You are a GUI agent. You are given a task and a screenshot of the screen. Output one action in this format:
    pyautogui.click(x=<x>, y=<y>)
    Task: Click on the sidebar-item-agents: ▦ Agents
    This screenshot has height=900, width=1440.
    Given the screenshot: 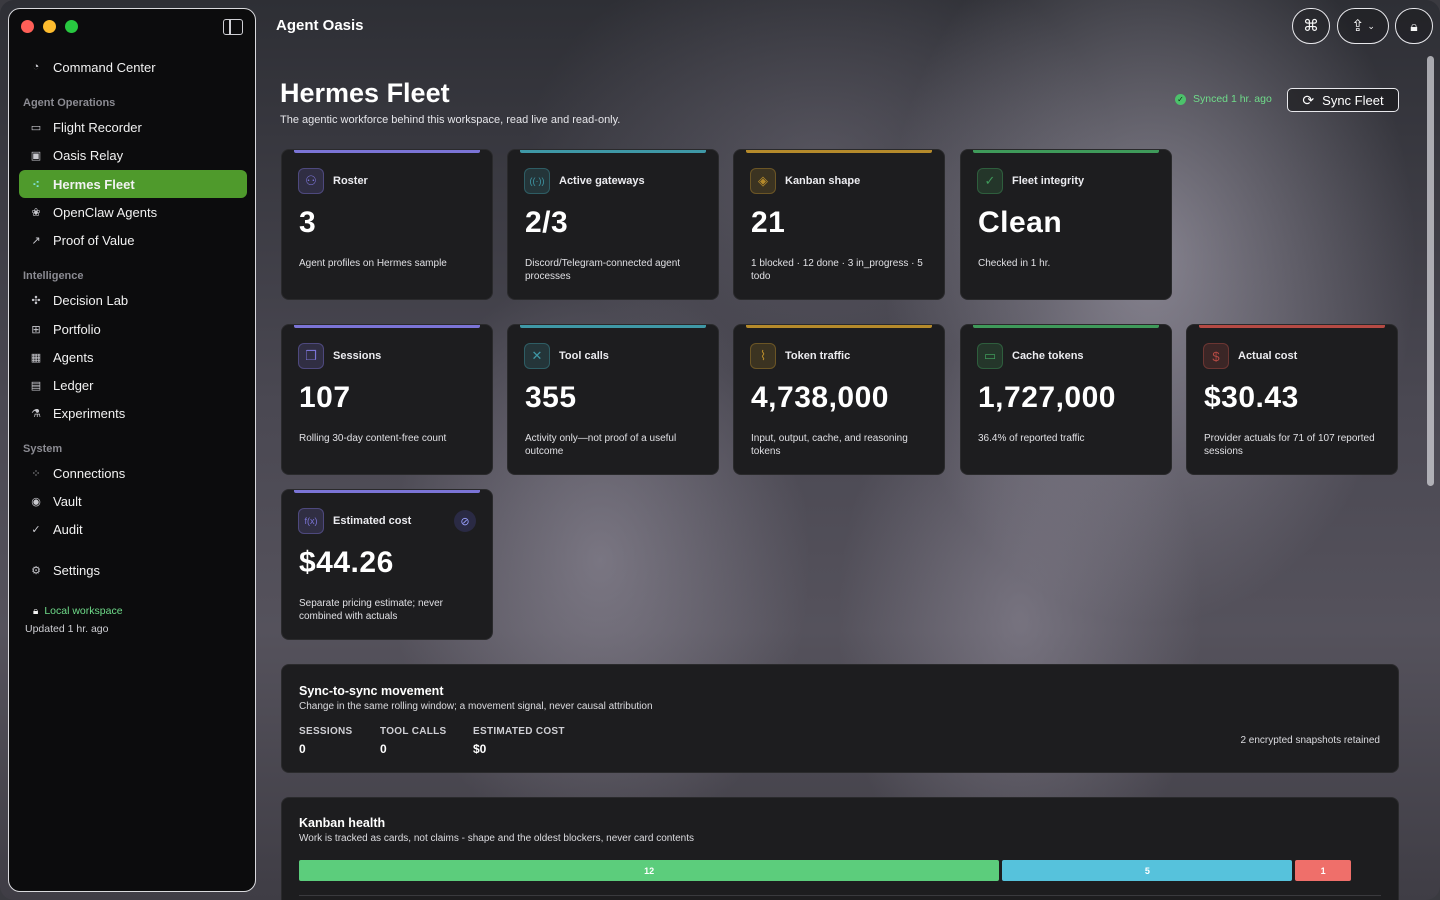 What is the action you would take?
    pyautogui.click(x=133, y=357)
    